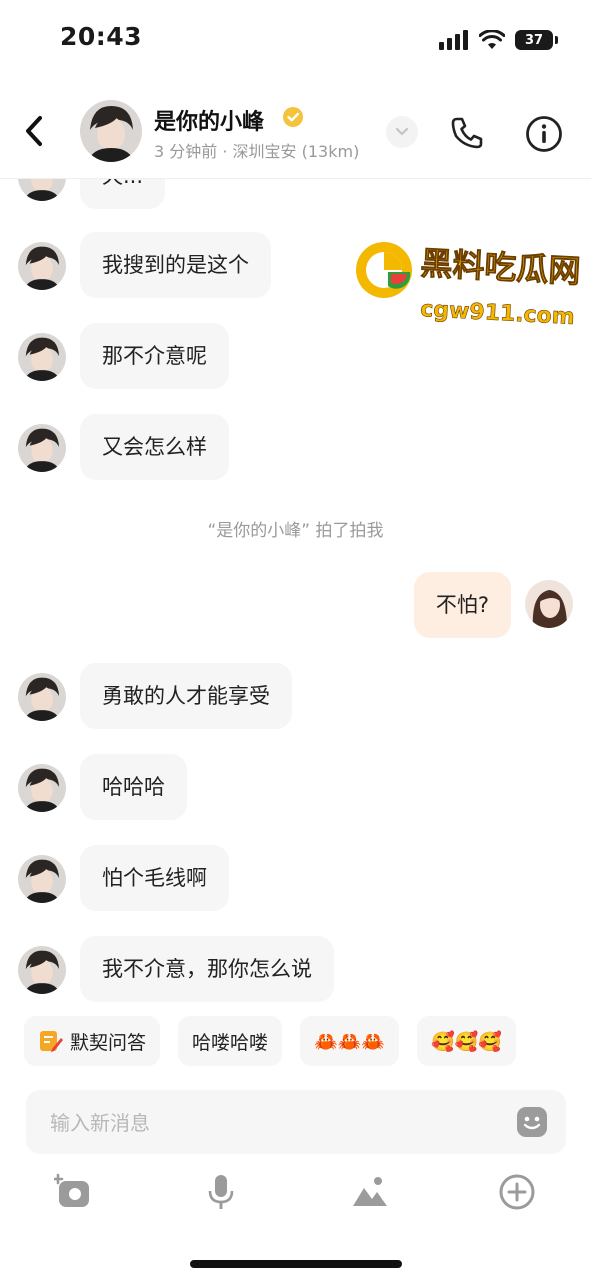 The width and height of the screenshot is (591, 1280). What do you see at coordinates (154, 878) in the screenshot?
I see `message-bubble: 怕个毛线啊` at bounding box center [154, 878].